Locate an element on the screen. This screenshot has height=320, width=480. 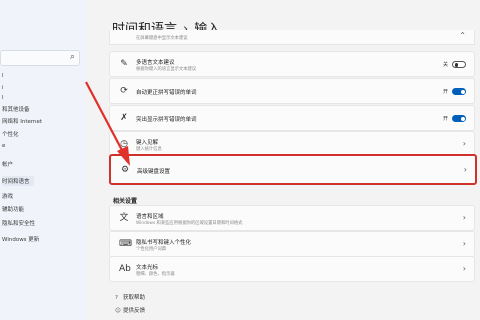
row-label: 自动更正拼写错误的单词 is located at coordinates (166, 93).